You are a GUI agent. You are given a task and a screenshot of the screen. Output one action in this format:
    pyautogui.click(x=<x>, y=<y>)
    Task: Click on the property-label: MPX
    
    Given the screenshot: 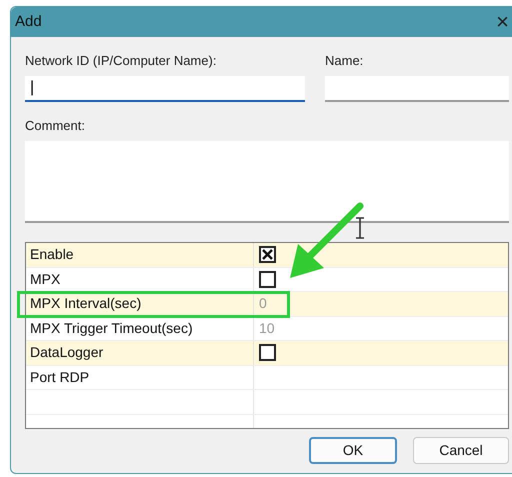 What is the action you would take?
    pyautogui.click(x=140, y=279)
    